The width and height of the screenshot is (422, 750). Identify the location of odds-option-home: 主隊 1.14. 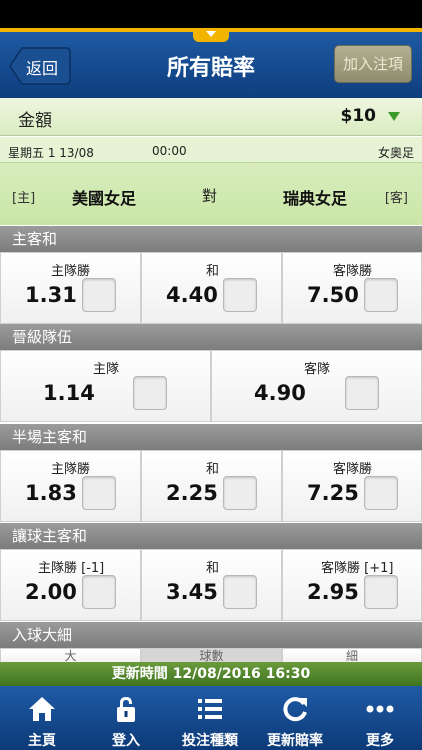
(105, 386).